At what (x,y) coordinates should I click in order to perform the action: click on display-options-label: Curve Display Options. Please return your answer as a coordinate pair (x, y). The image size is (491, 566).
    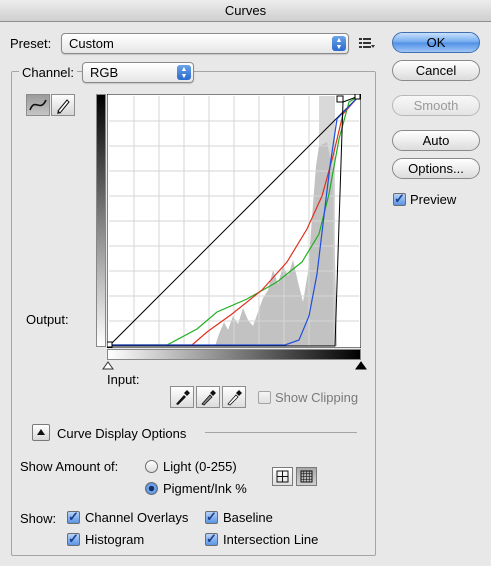
    Looking at the image, I should click on (122, 433).